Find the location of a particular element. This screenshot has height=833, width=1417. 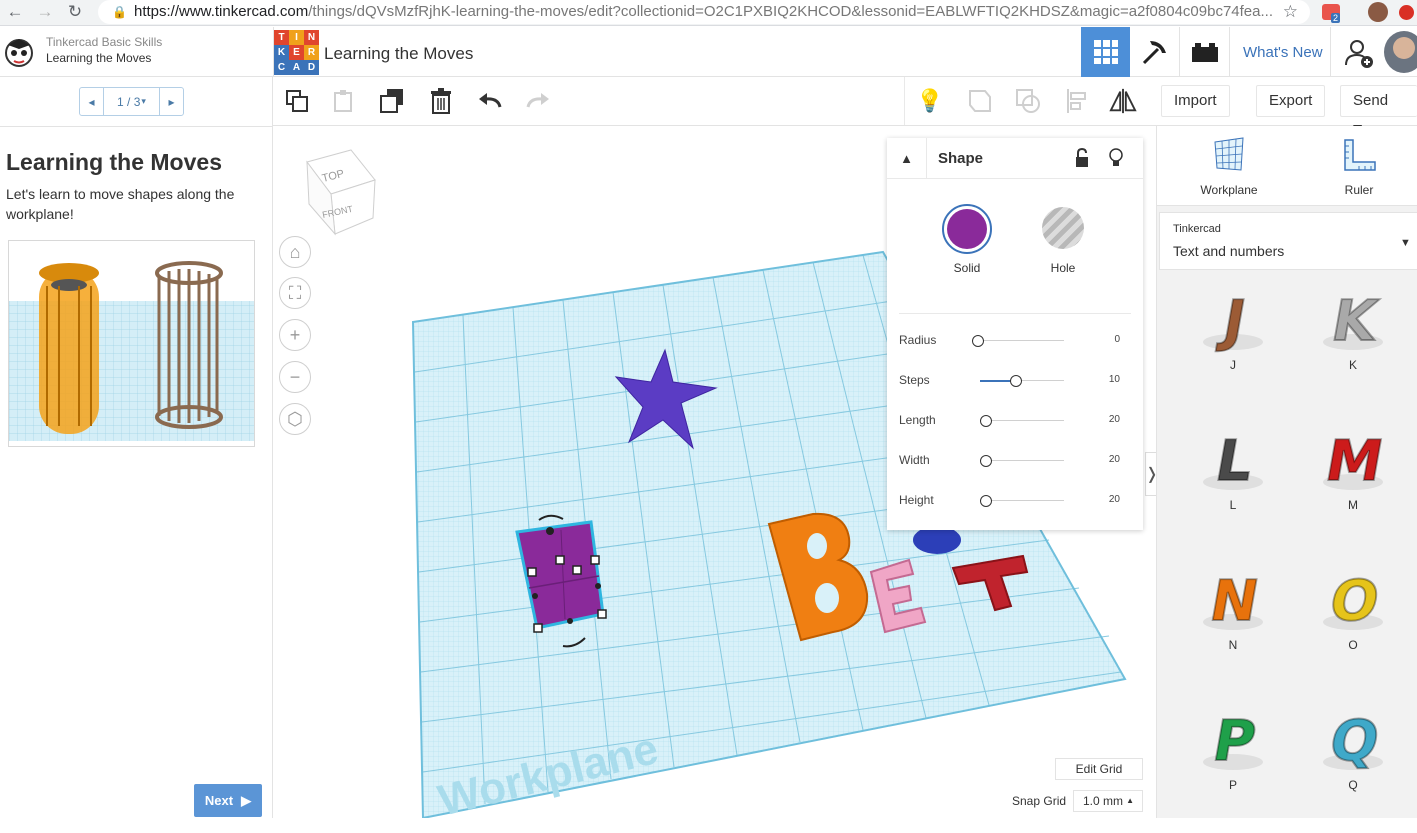

logo-letter: E is located at coordinates (296, 52).